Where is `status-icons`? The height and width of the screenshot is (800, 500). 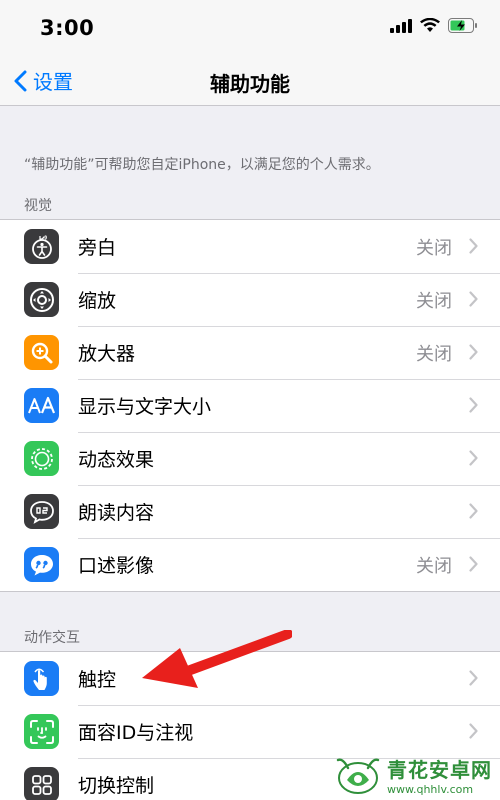 status-icons is located at coordinates (434, 27).